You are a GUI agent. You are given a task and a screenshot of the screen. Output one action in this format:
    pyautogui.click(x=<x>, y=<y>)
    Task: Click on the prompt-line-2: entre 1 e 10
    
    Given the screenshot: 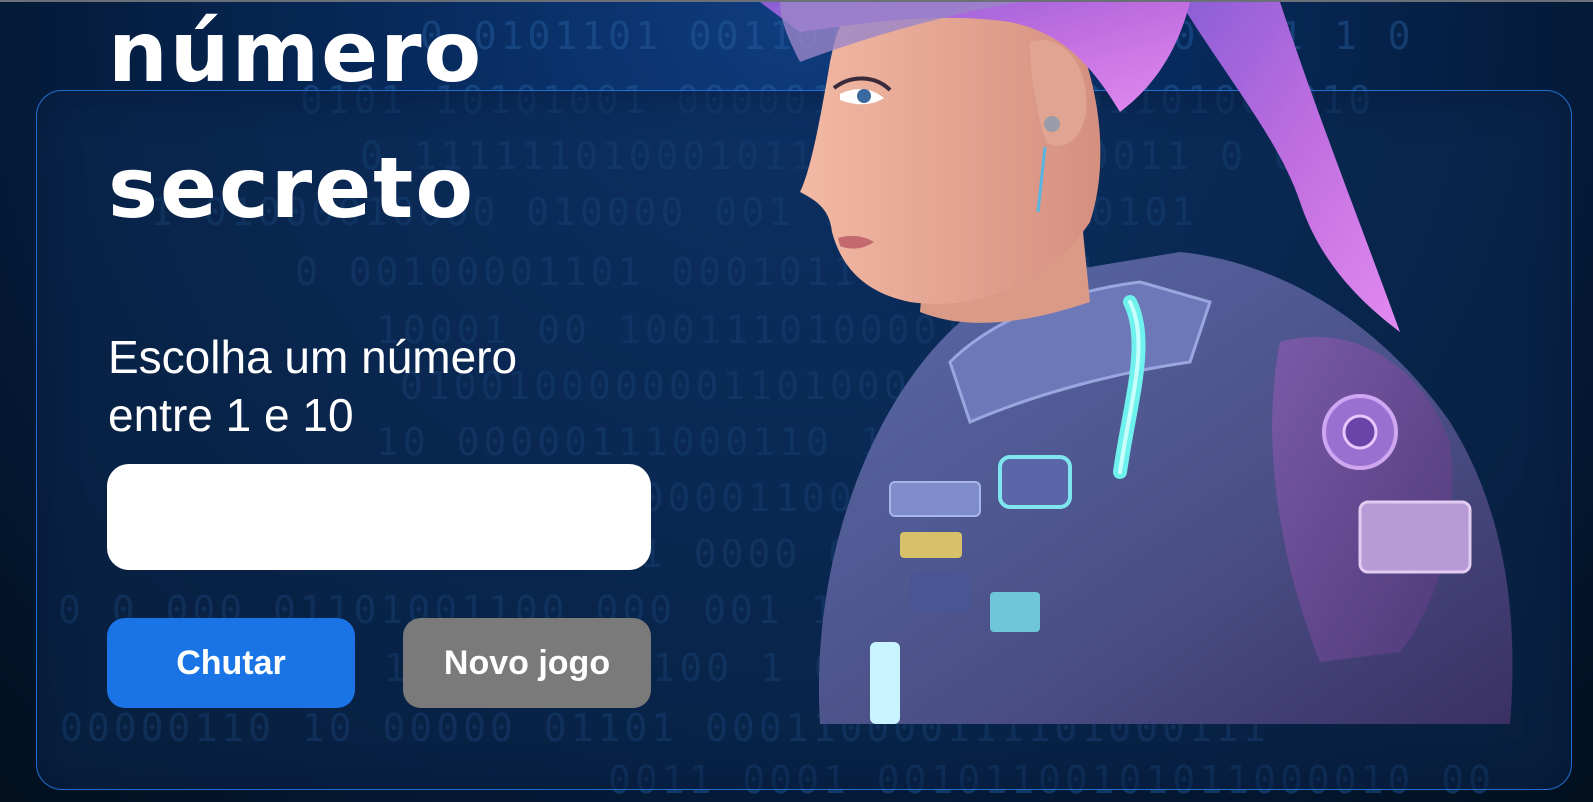 What is the action you would take?
    pyautogui.click(x=231, y=415)
    